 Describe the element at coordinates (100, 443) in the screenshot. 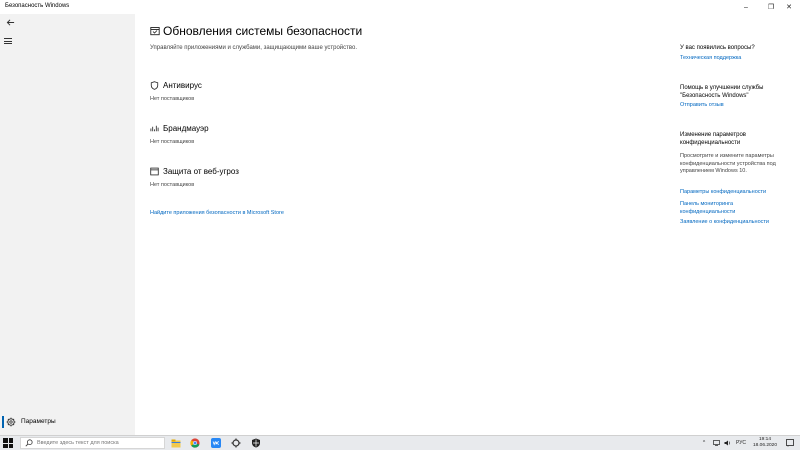

I see `taskbar-search-input` at that location.